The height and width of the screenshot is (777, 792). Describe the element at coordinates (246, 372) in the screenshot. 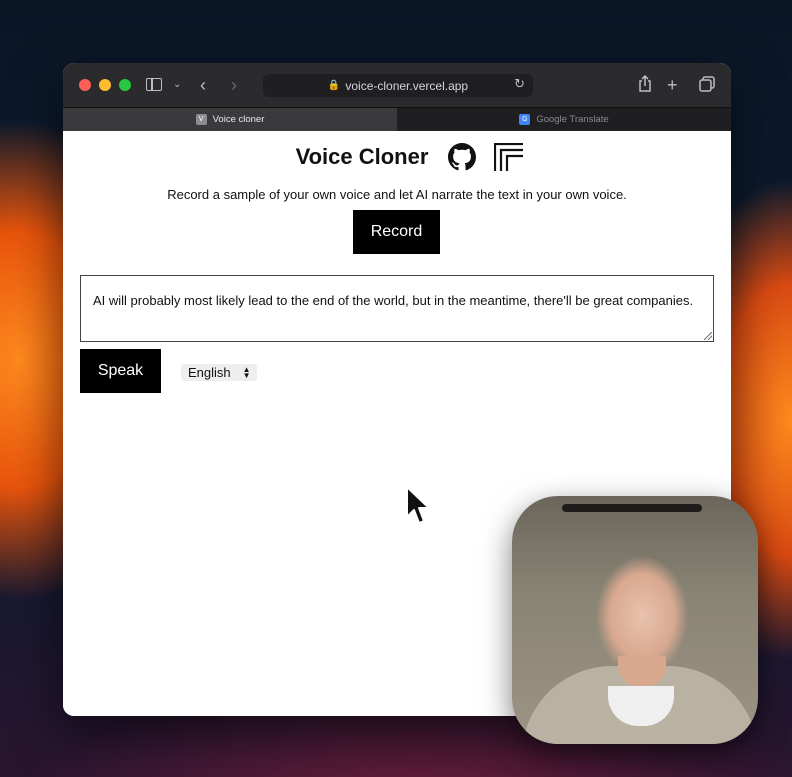

I see `select-arrows-icon: ▲ ▼` at that location.